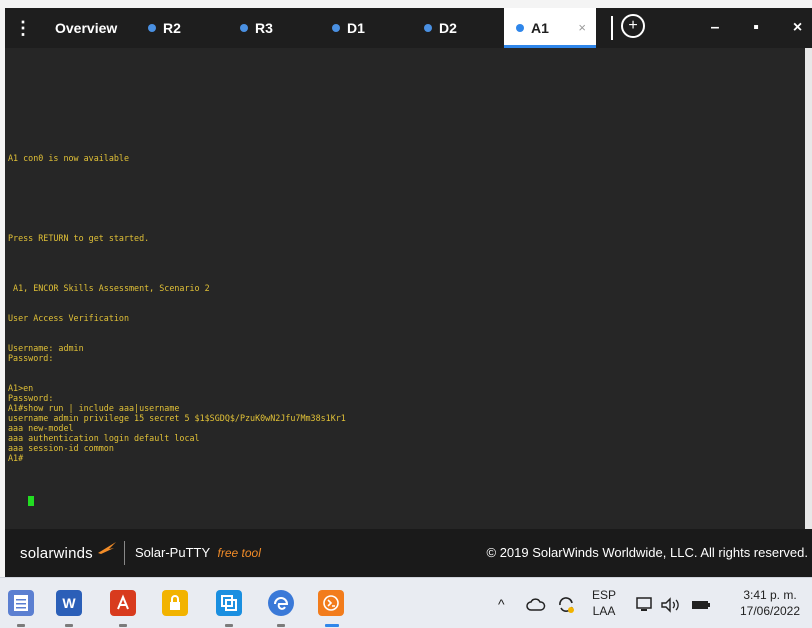  Describe the element at coordinates (56, 553) in the screenshot. I see `solarwinds-logo: solarwinds` at that location.